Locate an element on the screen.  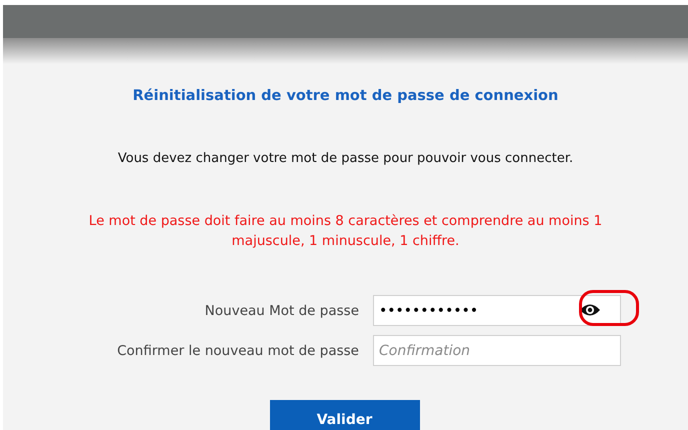
submit-button: Valider is located at coordinates (345, 415).